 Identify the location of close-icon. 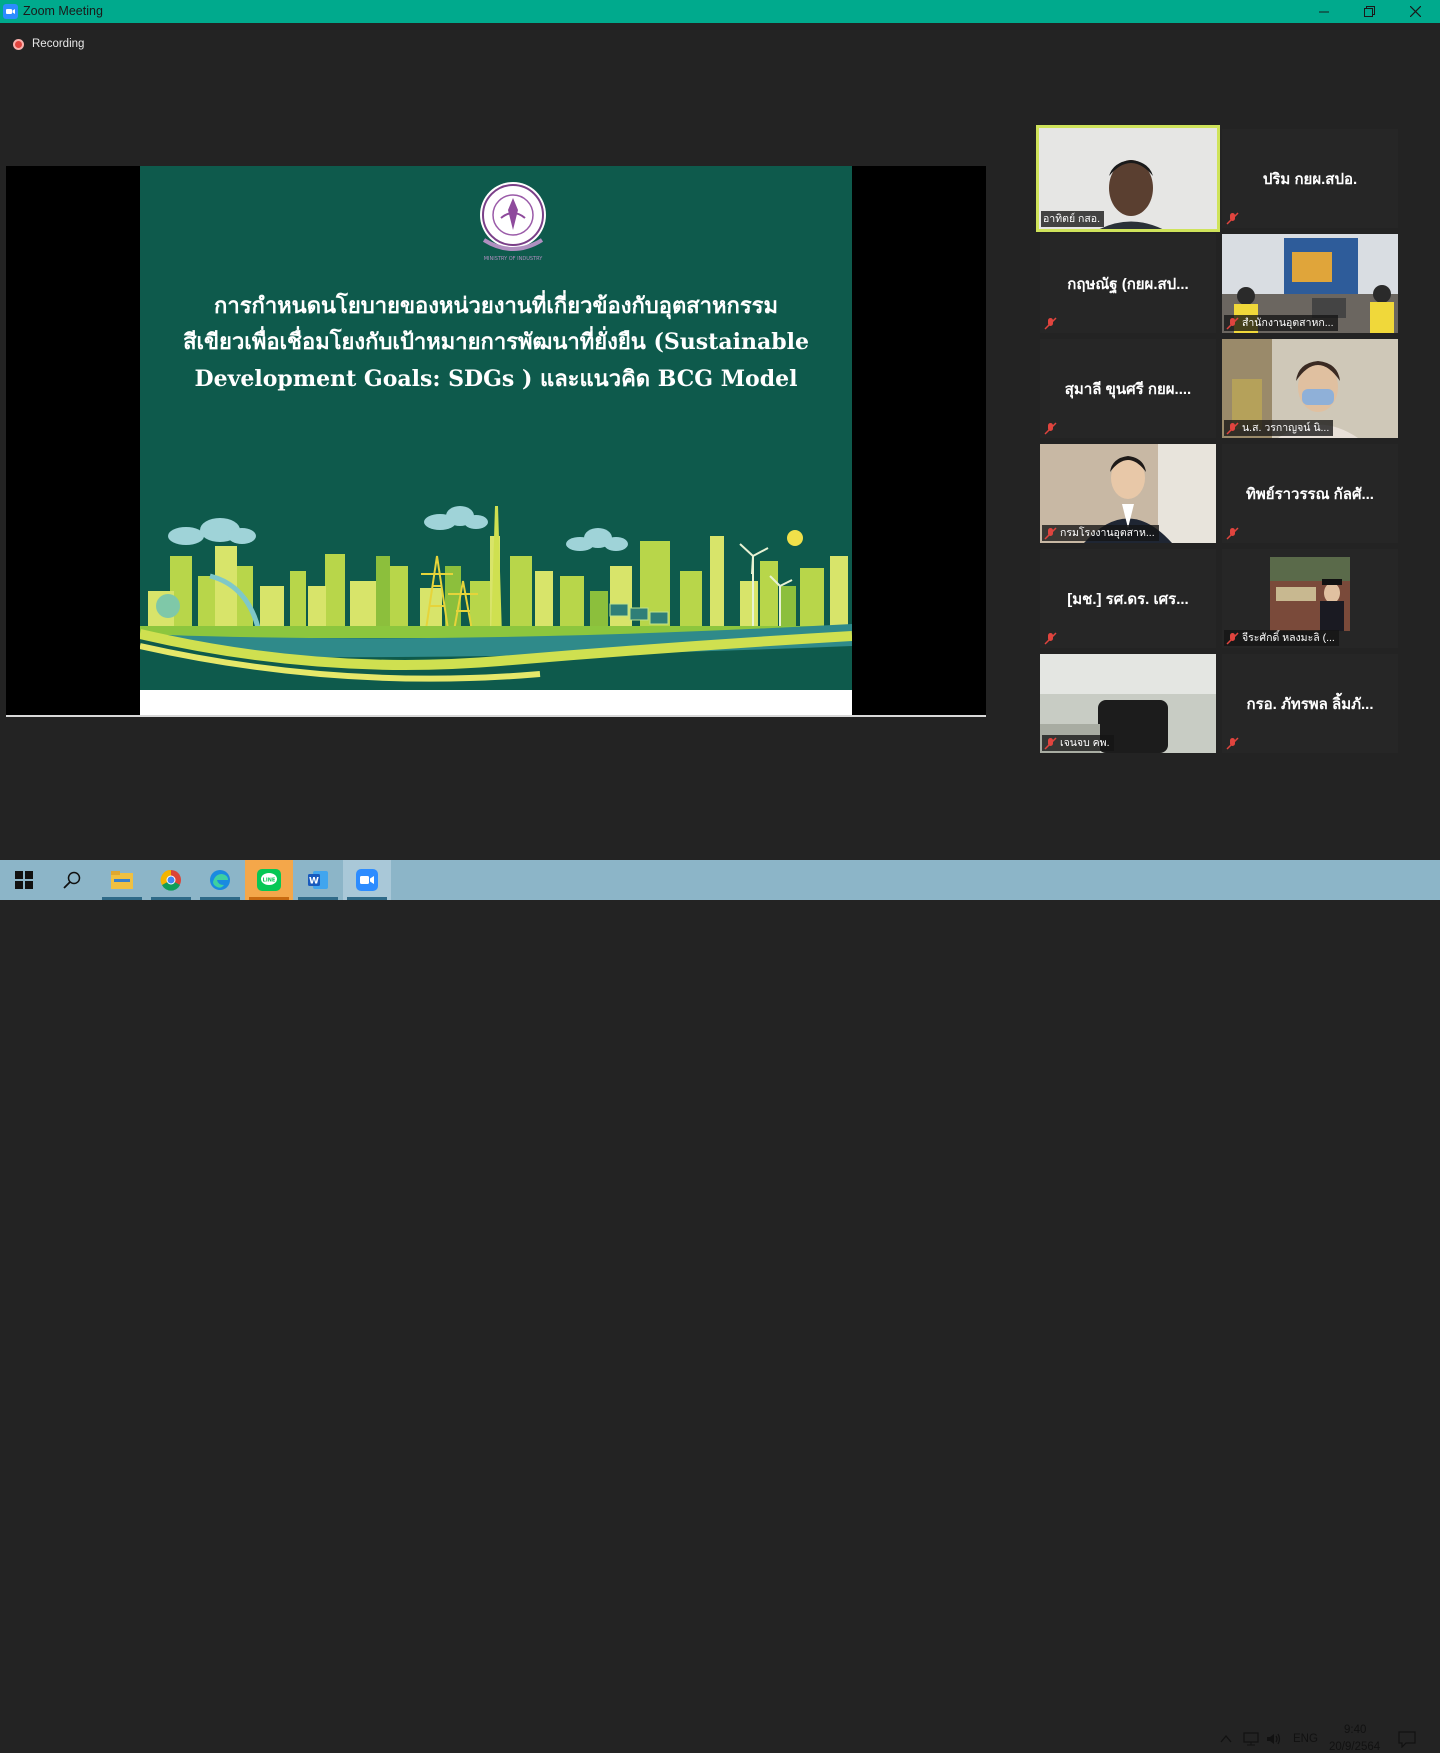
(1415, 11).